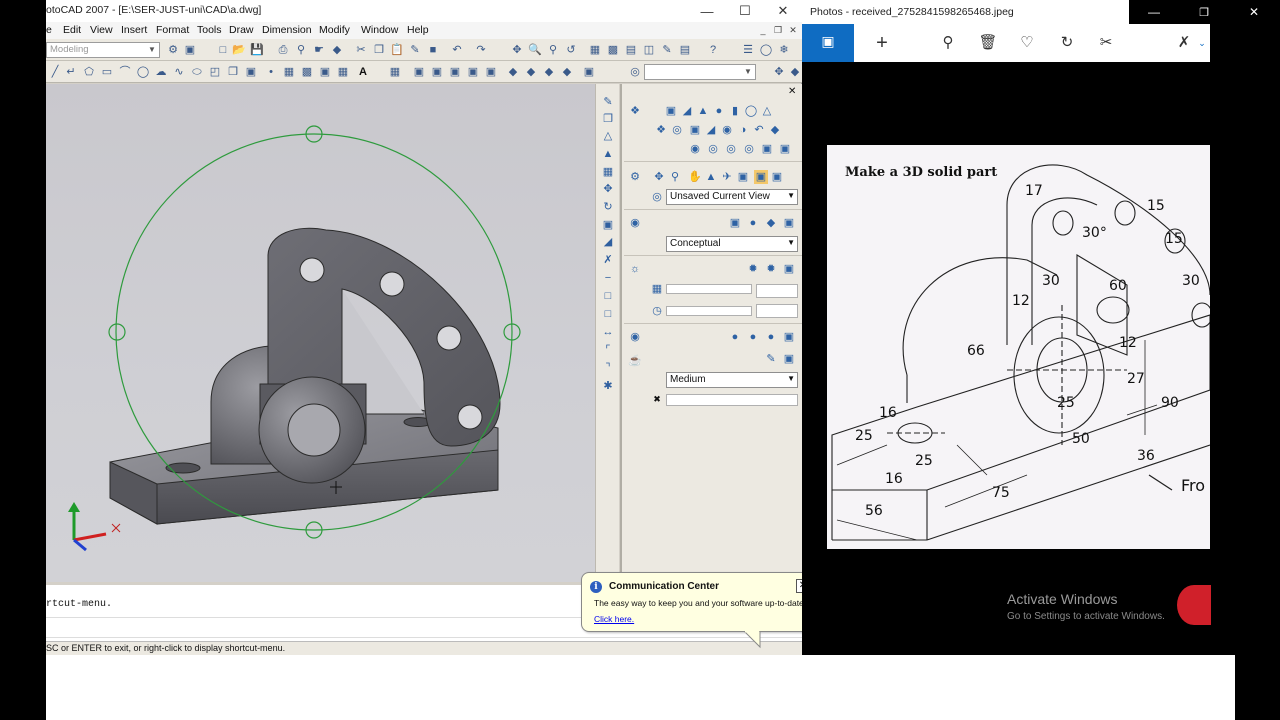 Image resolution: width=1280 pixels, height=720 pixels. I want to click on publish-icon: ☛, so click(319, 50).